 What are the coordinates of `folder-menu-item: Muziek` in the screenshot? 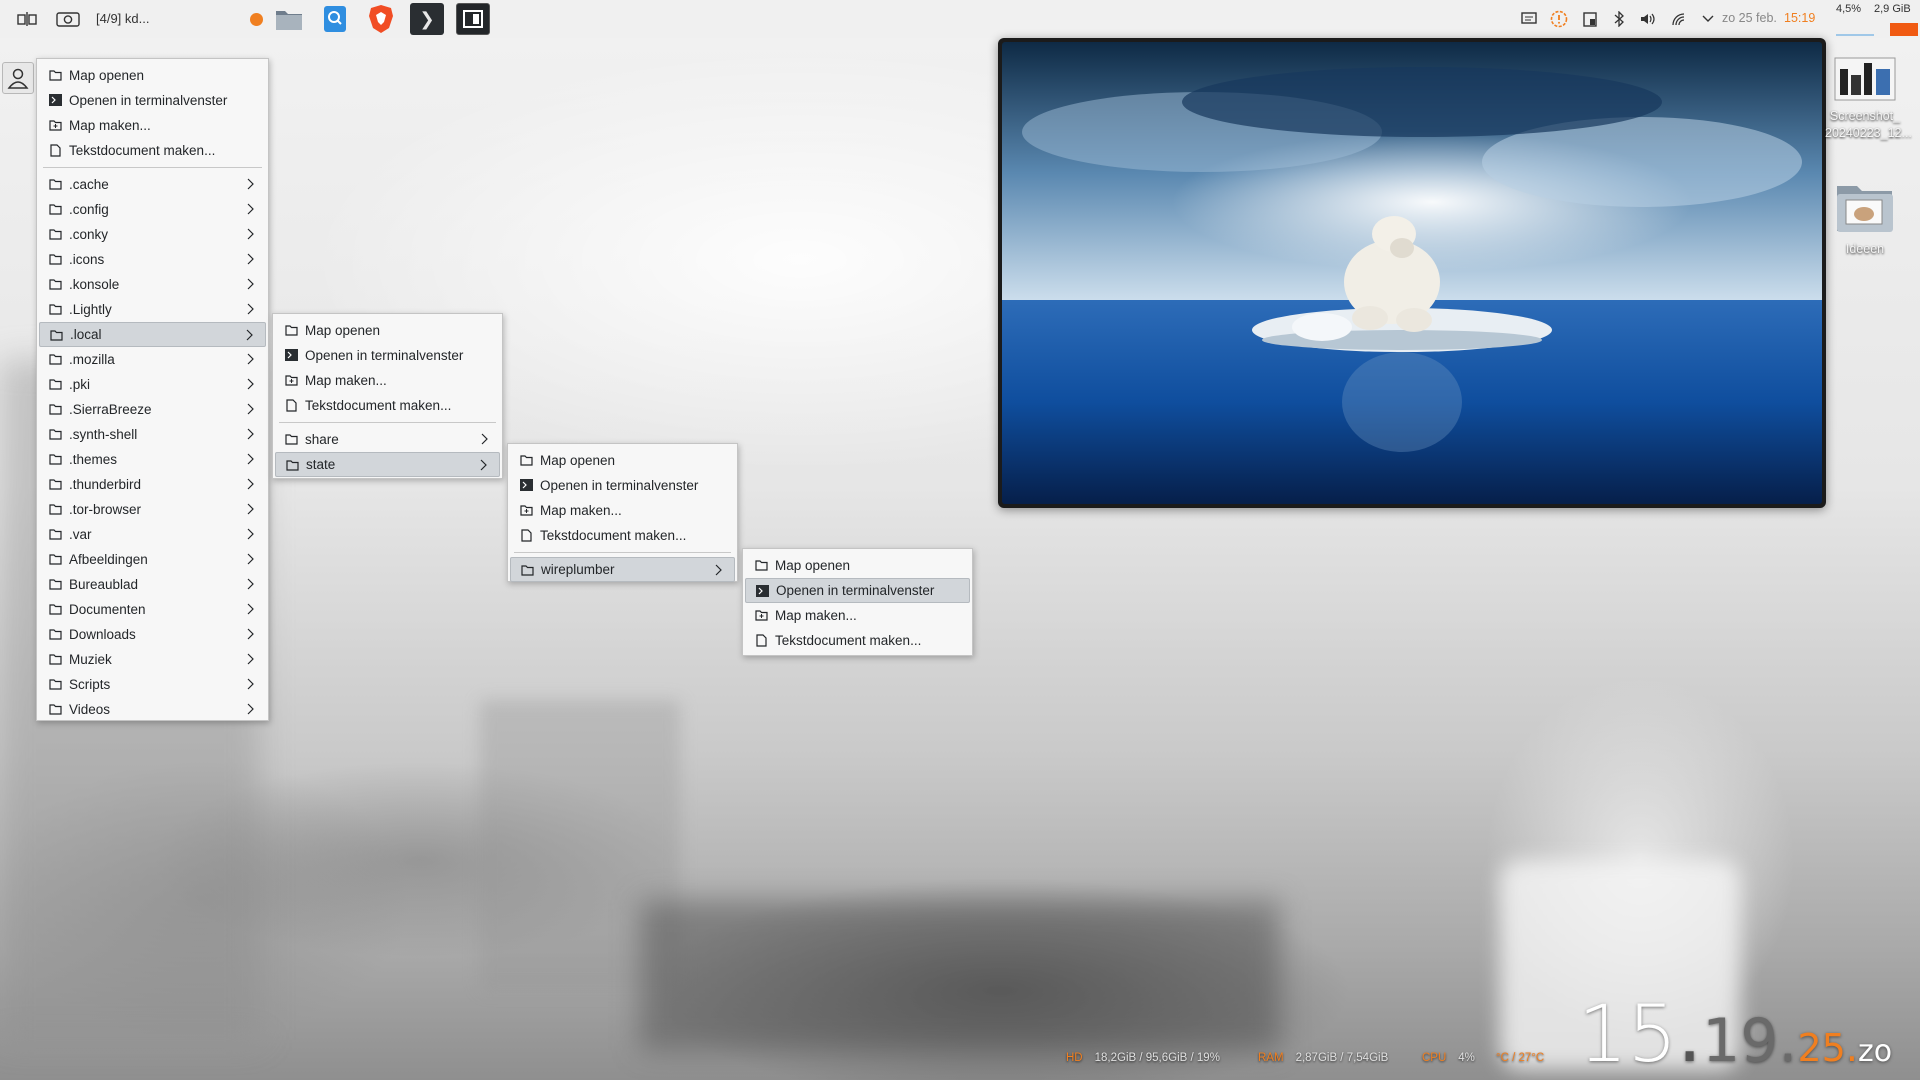 It's located at (152, 659).